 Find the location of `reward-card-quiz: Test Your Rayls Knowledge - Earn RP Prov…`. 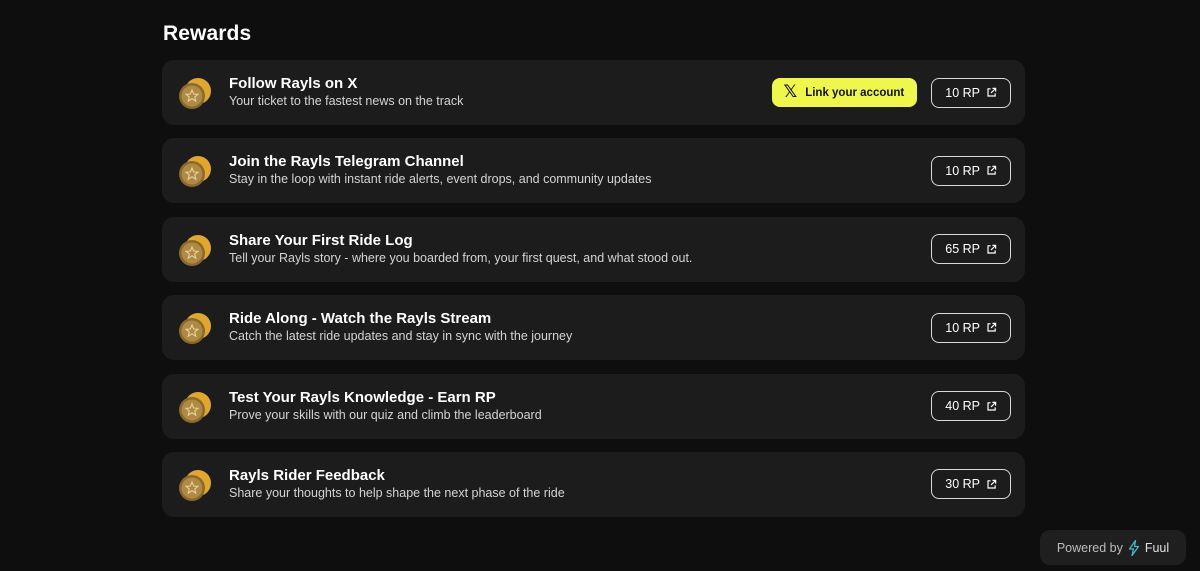

reward-card-quiz: Test Your Rayls Knowledge - Earn RP Prov… is located at coordinates (593, 406).